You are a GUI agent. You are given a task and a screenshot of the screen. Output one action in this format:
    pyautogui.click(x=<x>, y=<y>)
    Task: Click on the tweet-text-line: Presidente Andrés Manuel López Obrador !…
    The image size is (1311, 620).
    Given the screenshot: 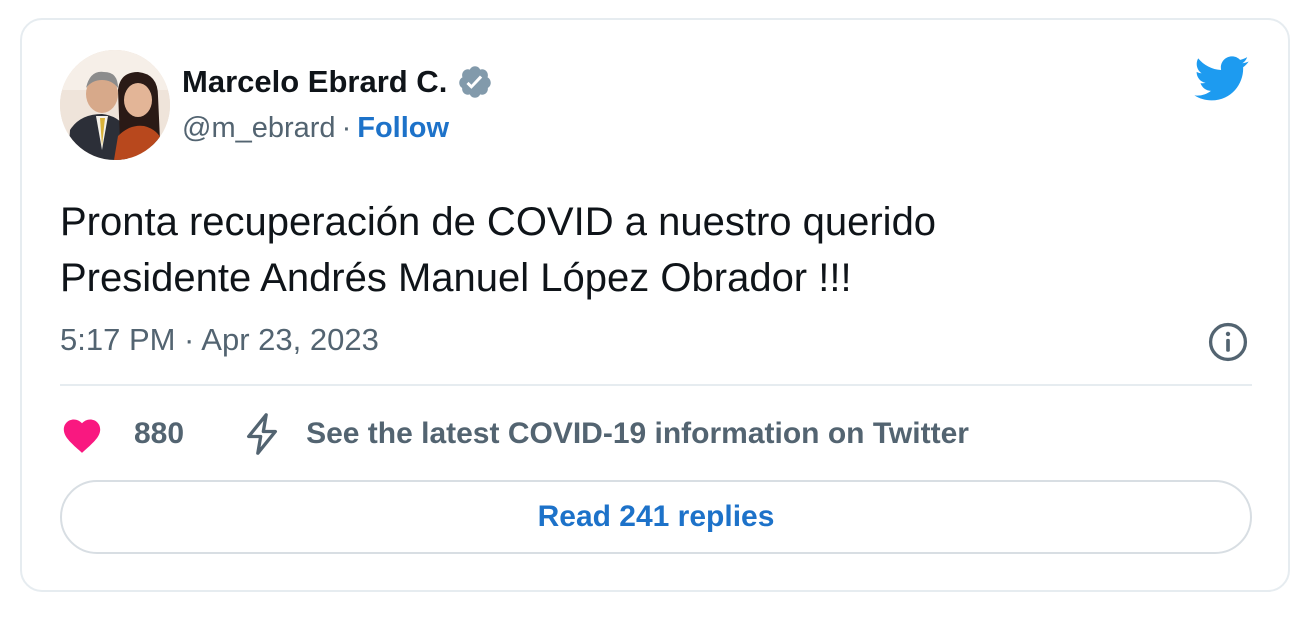 What is the action you would take?
    pyautogui.click(x=456, y=278)
    